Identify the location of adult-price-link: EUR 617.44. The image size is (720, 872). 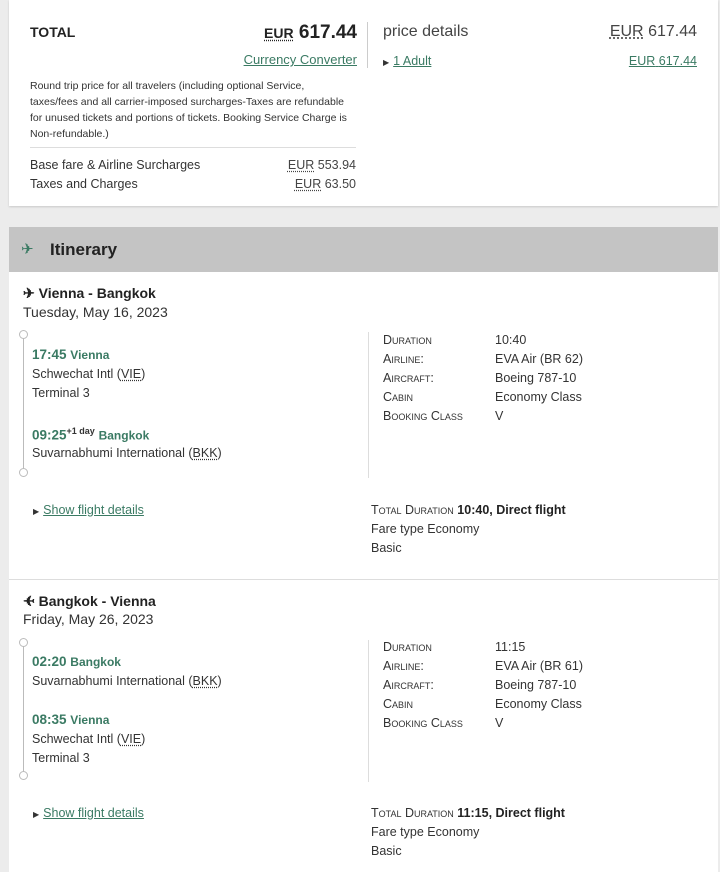
(663, 61).